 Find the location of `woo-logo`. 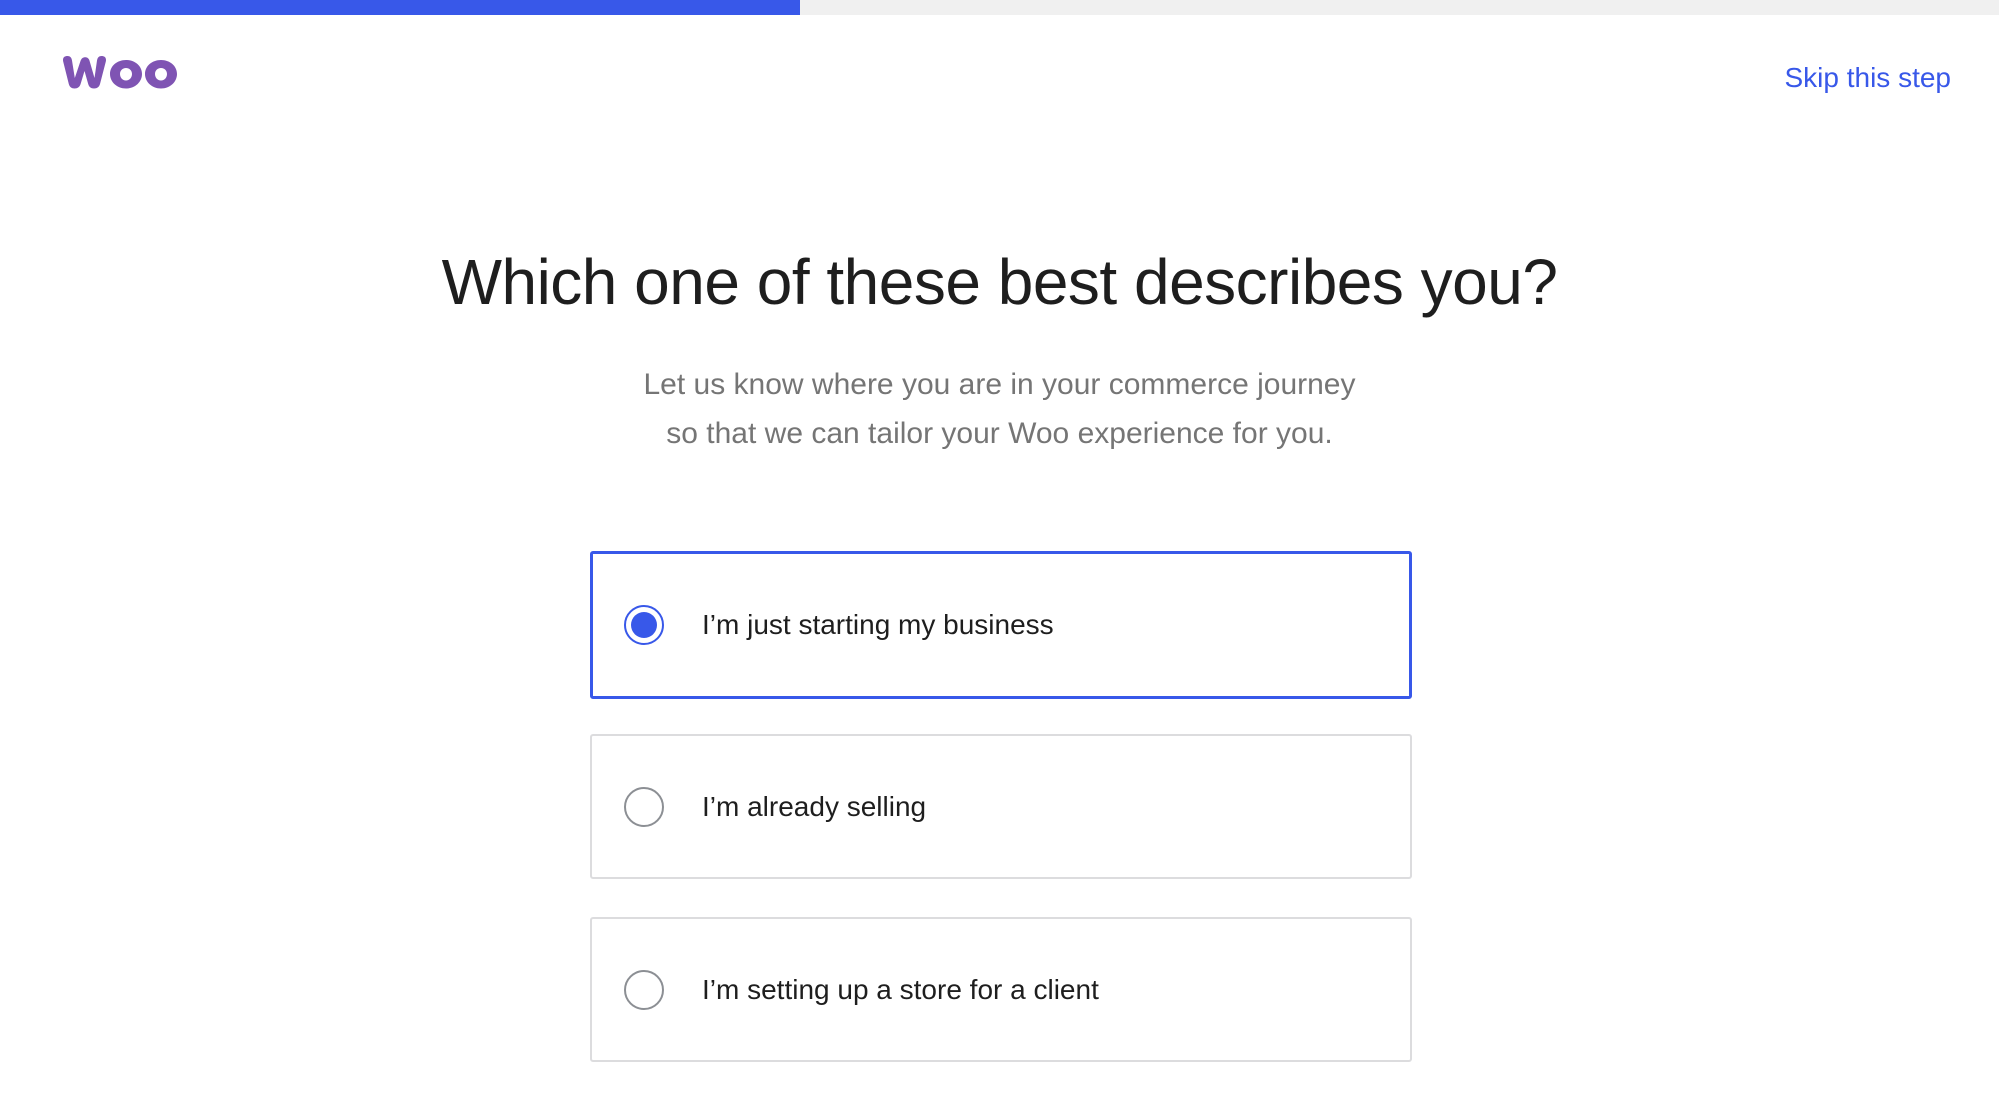

woo-logo is located at coordinates (120, 72).